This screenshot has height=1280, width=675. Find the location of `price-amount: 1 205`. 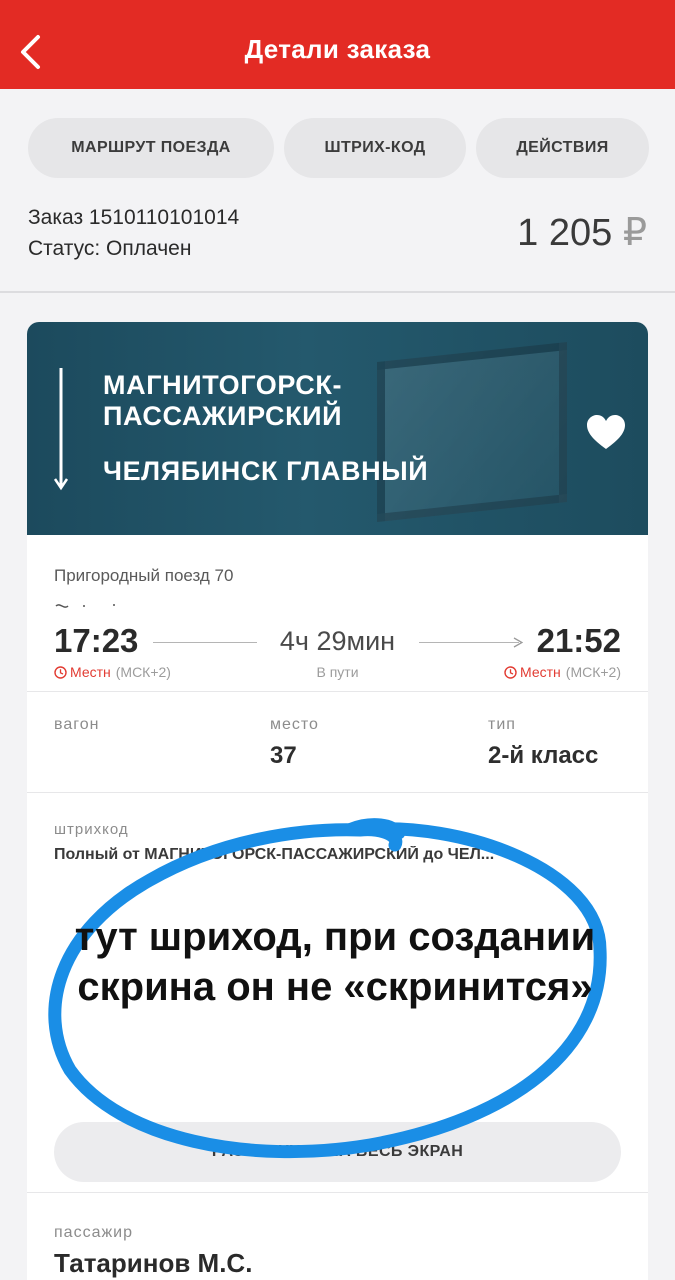

price-amount: 1 205 is located at coordinates (565, 233).